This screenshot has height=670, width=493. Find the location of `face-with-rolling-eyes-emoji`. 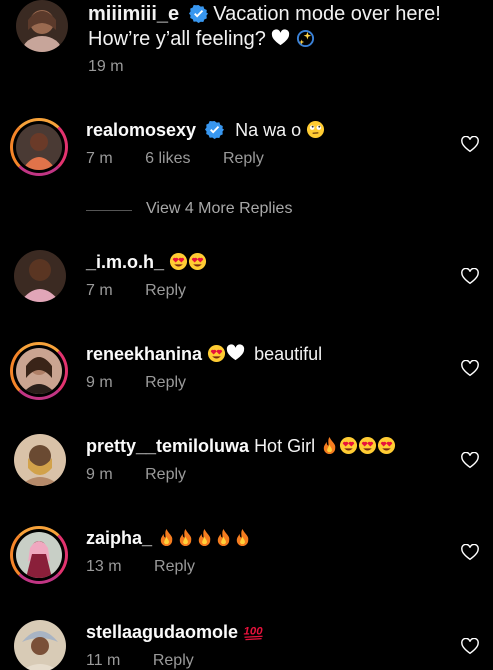

face-with-rolling-eyes-emoji is located at coordinates (316, 129).